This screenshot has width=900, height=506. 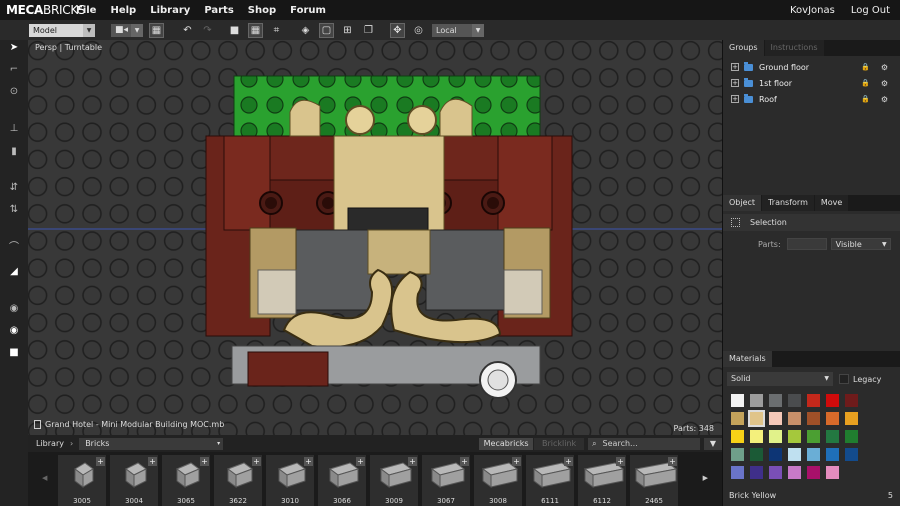 I want to click on hinge-tool: ⇅, so click(x=14, y=210).